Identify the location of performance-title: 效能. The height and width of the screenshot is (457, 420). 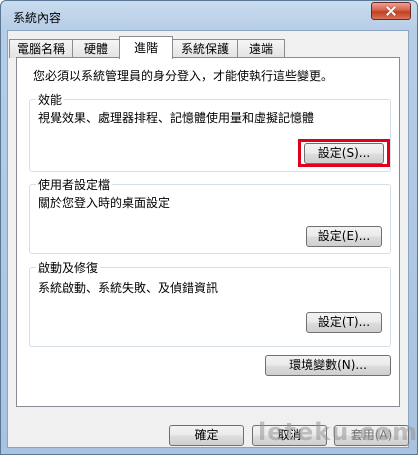
(50, 99).